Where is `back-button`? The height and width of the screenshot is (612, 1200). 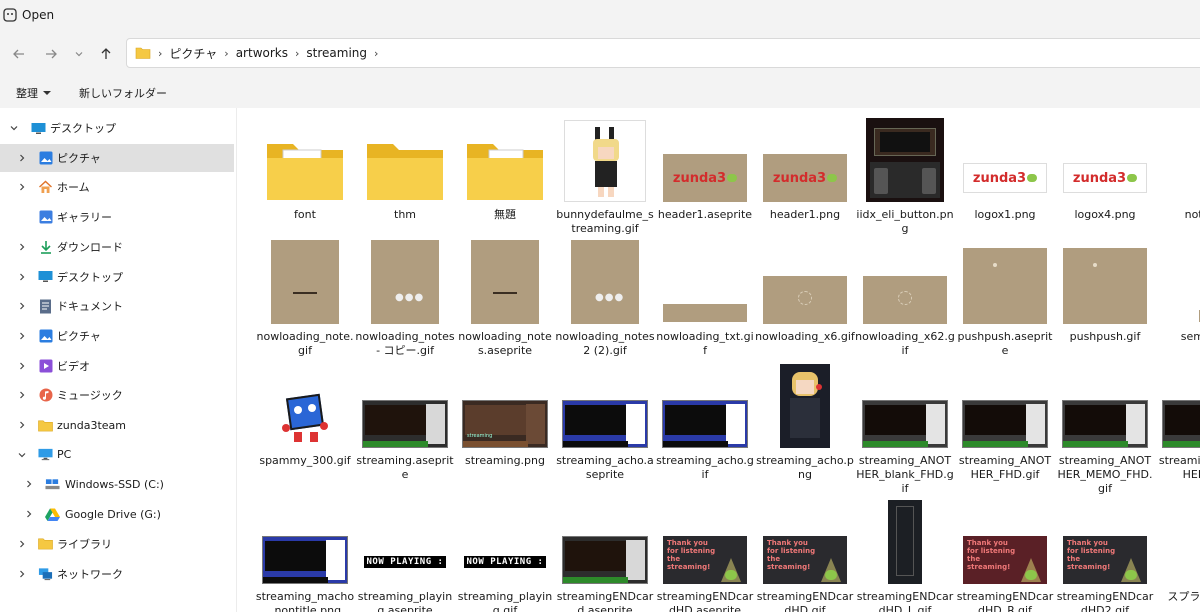
back-button is located at coordinates (19, 54).